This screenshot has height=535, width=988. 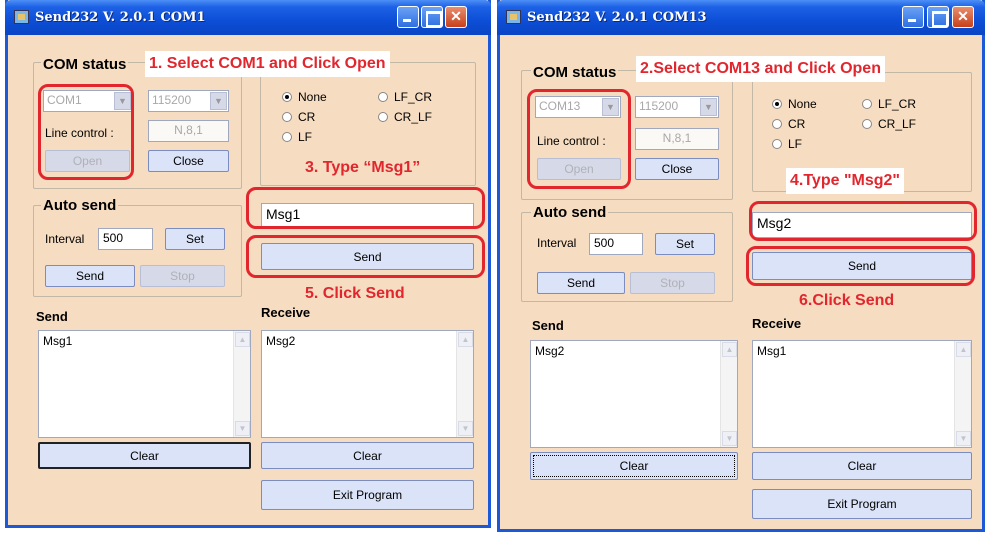 I want to click on callout-step-1: 1. Select COM1 and Click Open, so click(x=267, y=64).